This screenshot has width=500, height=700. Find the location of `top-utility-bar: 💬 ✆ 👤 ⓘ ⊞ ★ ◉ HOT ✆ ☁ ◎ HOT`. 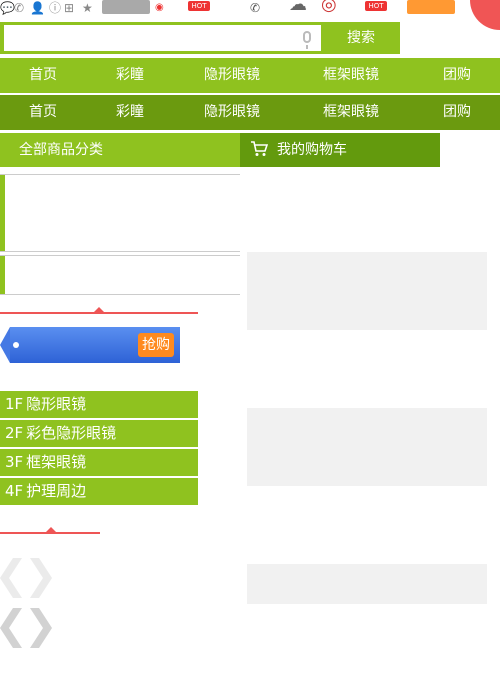

top-utility-bar: 💬 ✆ 👤 ⓘ ⊞ ★ ◉ HOT ✆ ☁ ◎ HOT is located at coordinates (250, 15).